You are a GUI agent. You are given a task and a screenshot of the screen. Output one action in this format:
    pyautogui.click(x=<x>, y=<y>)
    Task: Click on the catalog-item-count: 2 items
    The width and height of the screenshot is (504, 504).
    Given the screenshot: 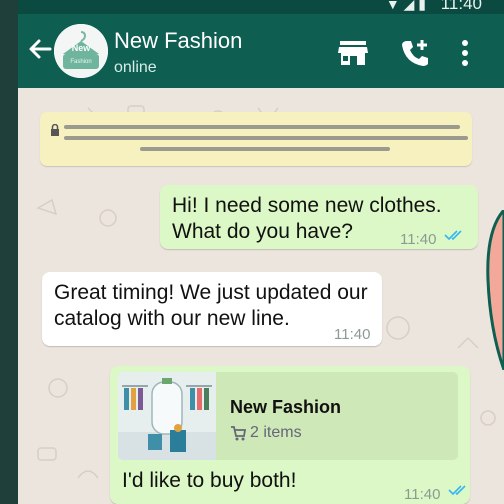 What is the action you would take?
    pyautogui.click(x=266, y=433)
    